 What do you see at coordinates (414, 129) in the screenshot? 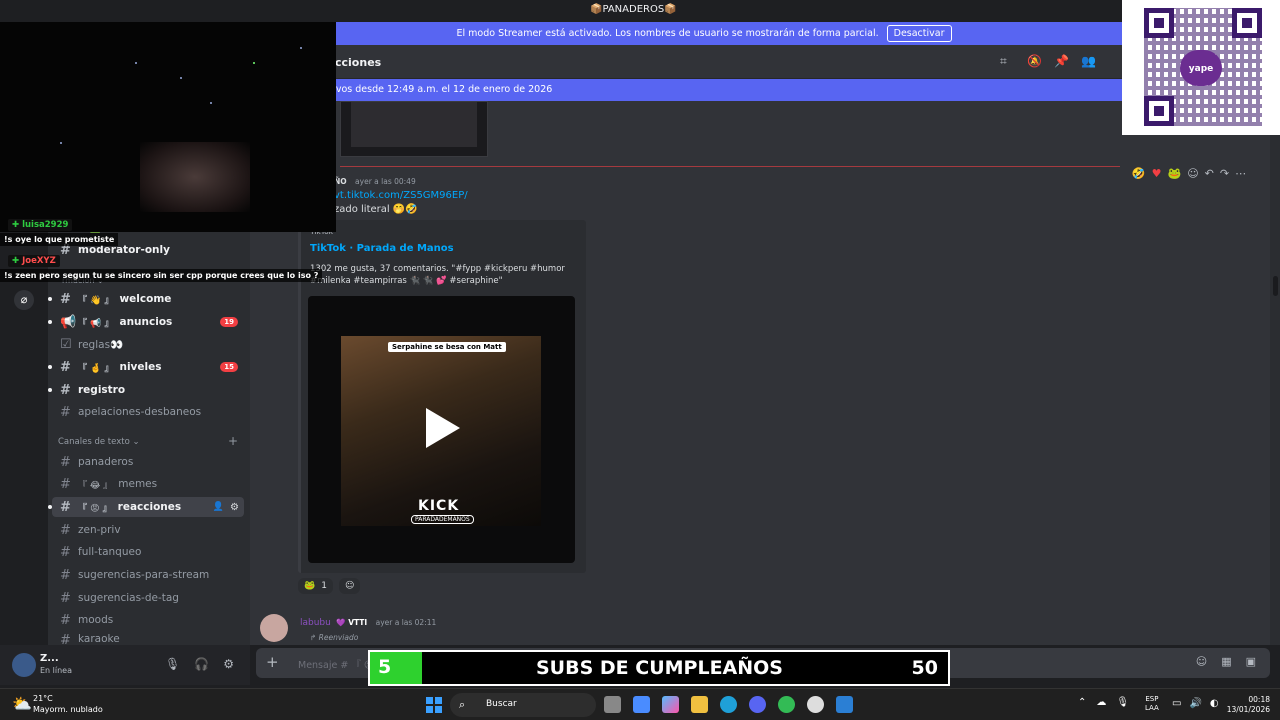
I see `previous-image-attachment` at bounding box center [414, 129].